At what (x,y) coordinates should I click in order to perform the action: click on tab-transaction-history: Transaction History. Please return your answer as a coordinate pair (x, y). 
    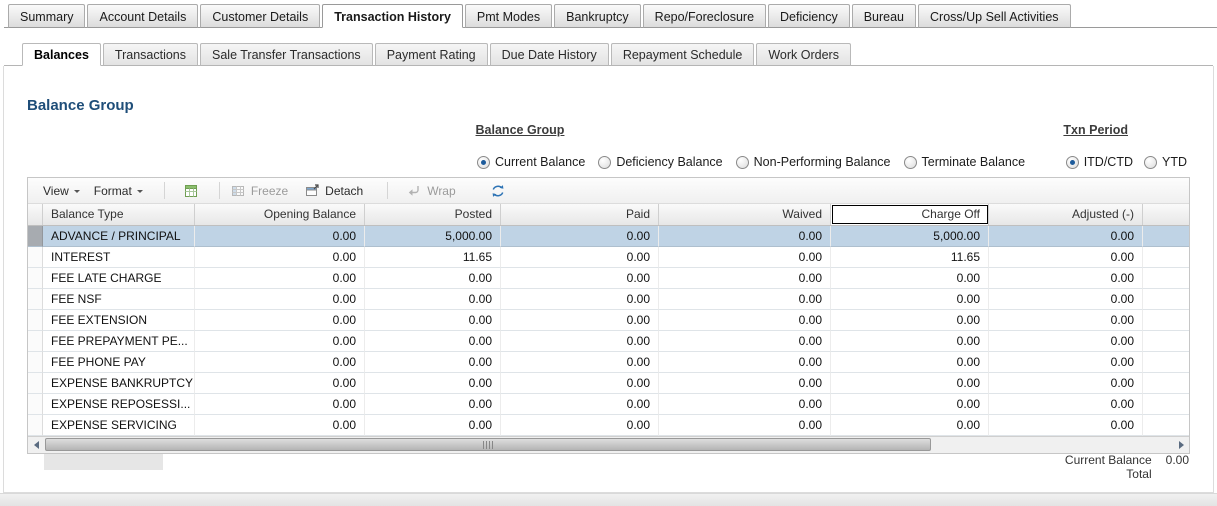
    Looking at the image, I should click on (392, 16).